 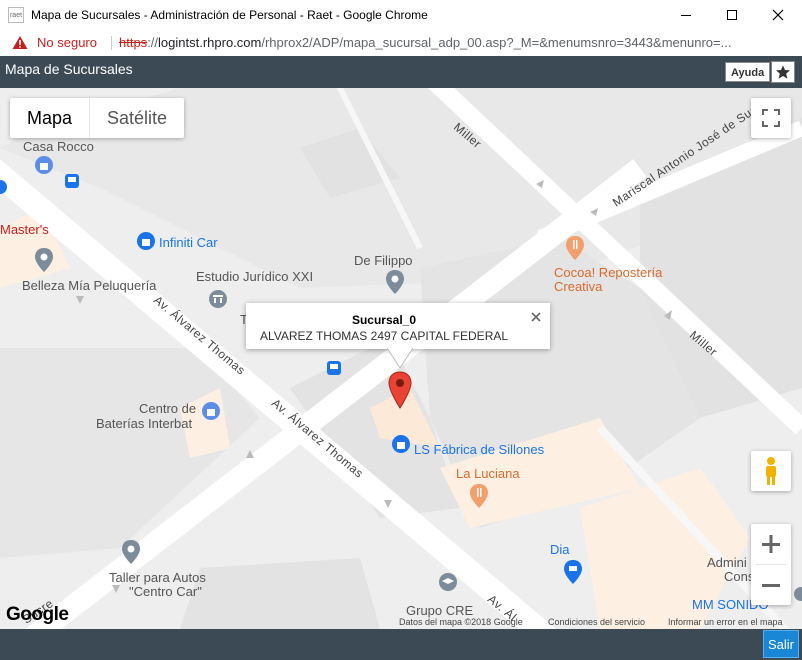 I want to click on map-data-attribution: Datos del mapa ©2018 Google, so click(x=461, y=622).